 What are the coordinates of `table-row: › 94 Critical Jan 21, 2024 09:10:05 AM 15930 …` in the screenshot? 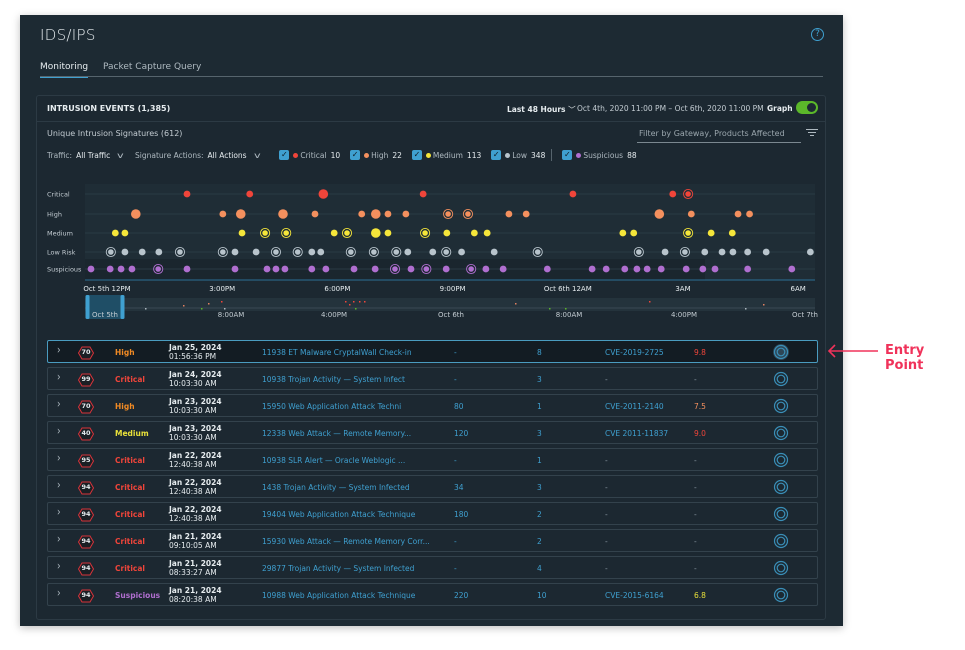 It's located at (432, 540).